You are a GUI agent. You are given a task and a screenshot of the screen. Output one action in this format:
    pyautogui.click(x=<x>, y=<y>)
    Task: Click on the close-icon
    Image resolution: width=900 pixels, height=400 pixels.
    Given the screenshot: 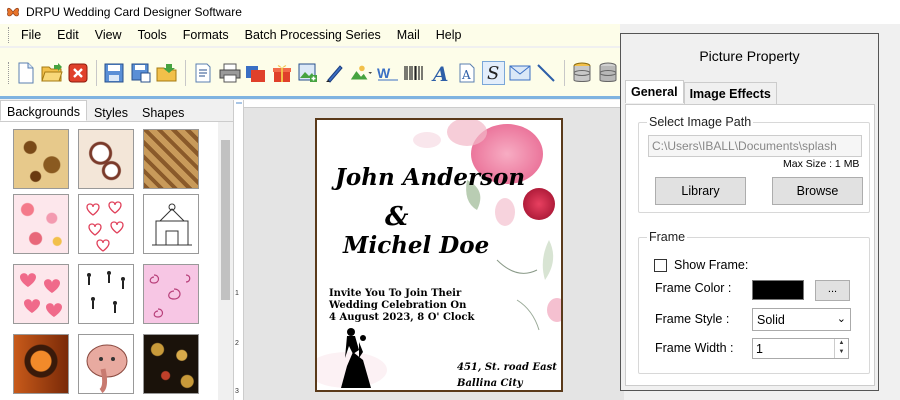 What is the action you would take?
    pyautogui.click(x=78, y=73)
    